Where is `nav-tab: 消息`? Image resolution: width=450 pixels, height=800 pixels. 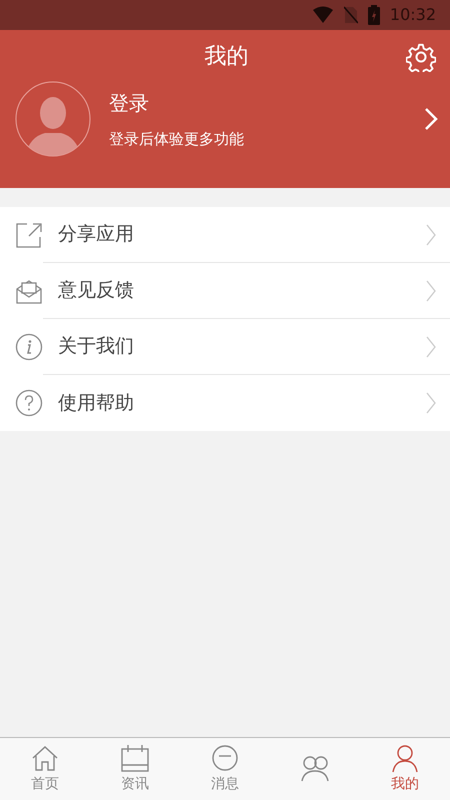 nav-tab: 消息 is located at coordinates (225, 769).